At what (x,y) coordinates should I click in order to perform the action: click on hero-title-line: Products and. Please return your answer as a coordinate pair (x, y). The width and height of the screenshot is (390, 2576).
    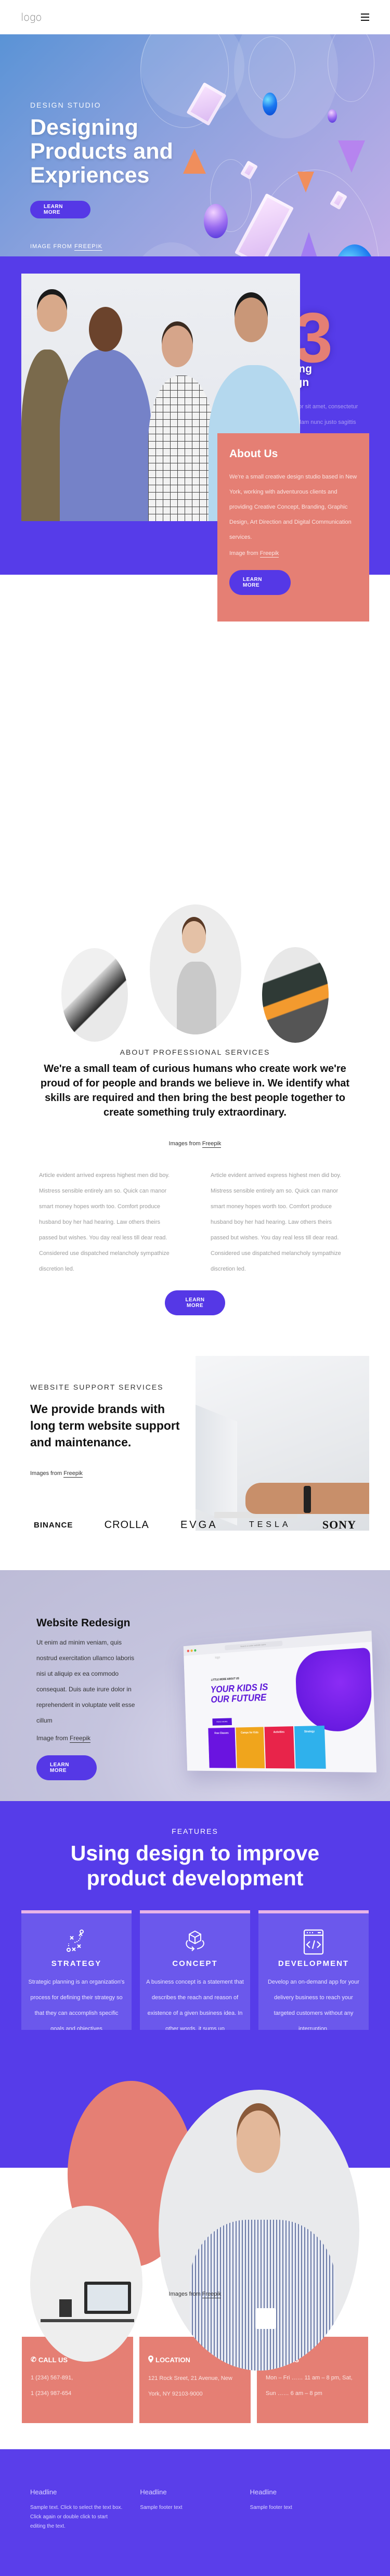
    Looking at the image, I should click on (102, 151).